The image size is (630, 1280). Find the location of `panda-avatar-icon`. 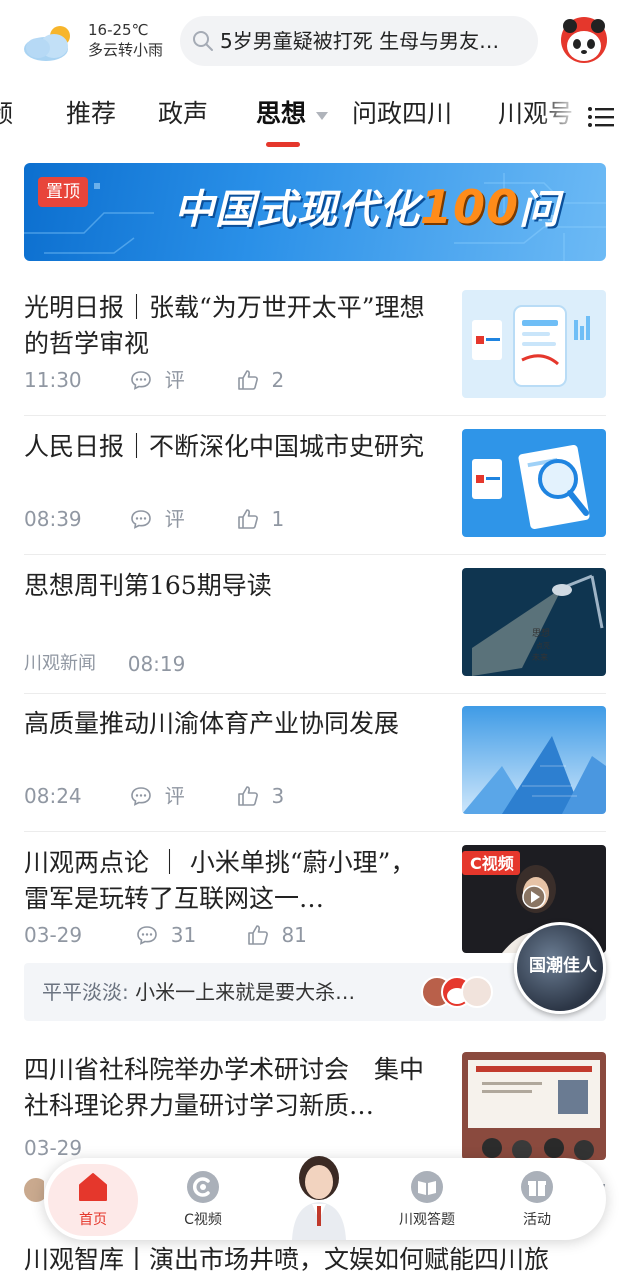

panda-avatar-icon is located at coordinates (584, 40).